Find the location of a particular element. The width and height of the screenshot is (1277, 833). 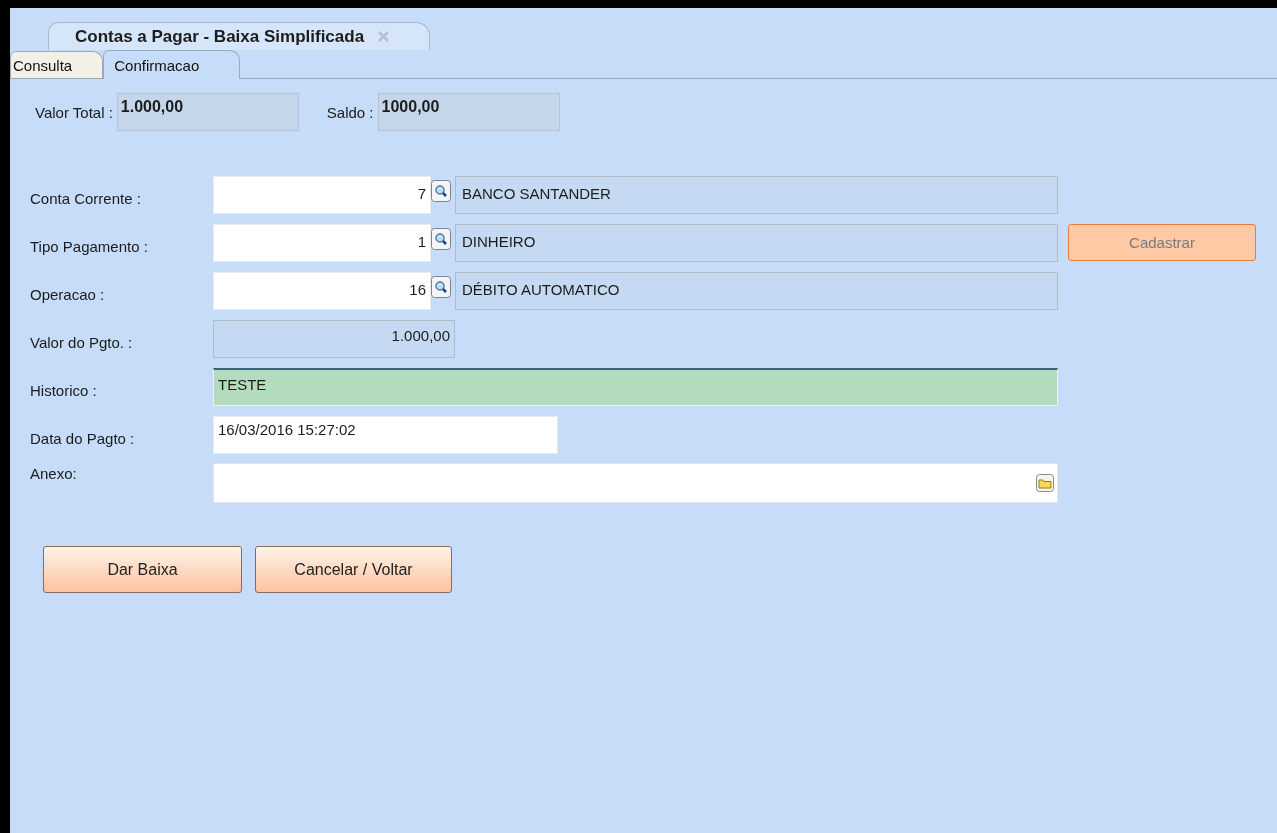

field-label: Valor do Pgto. : is located at coordinates (82, 342).